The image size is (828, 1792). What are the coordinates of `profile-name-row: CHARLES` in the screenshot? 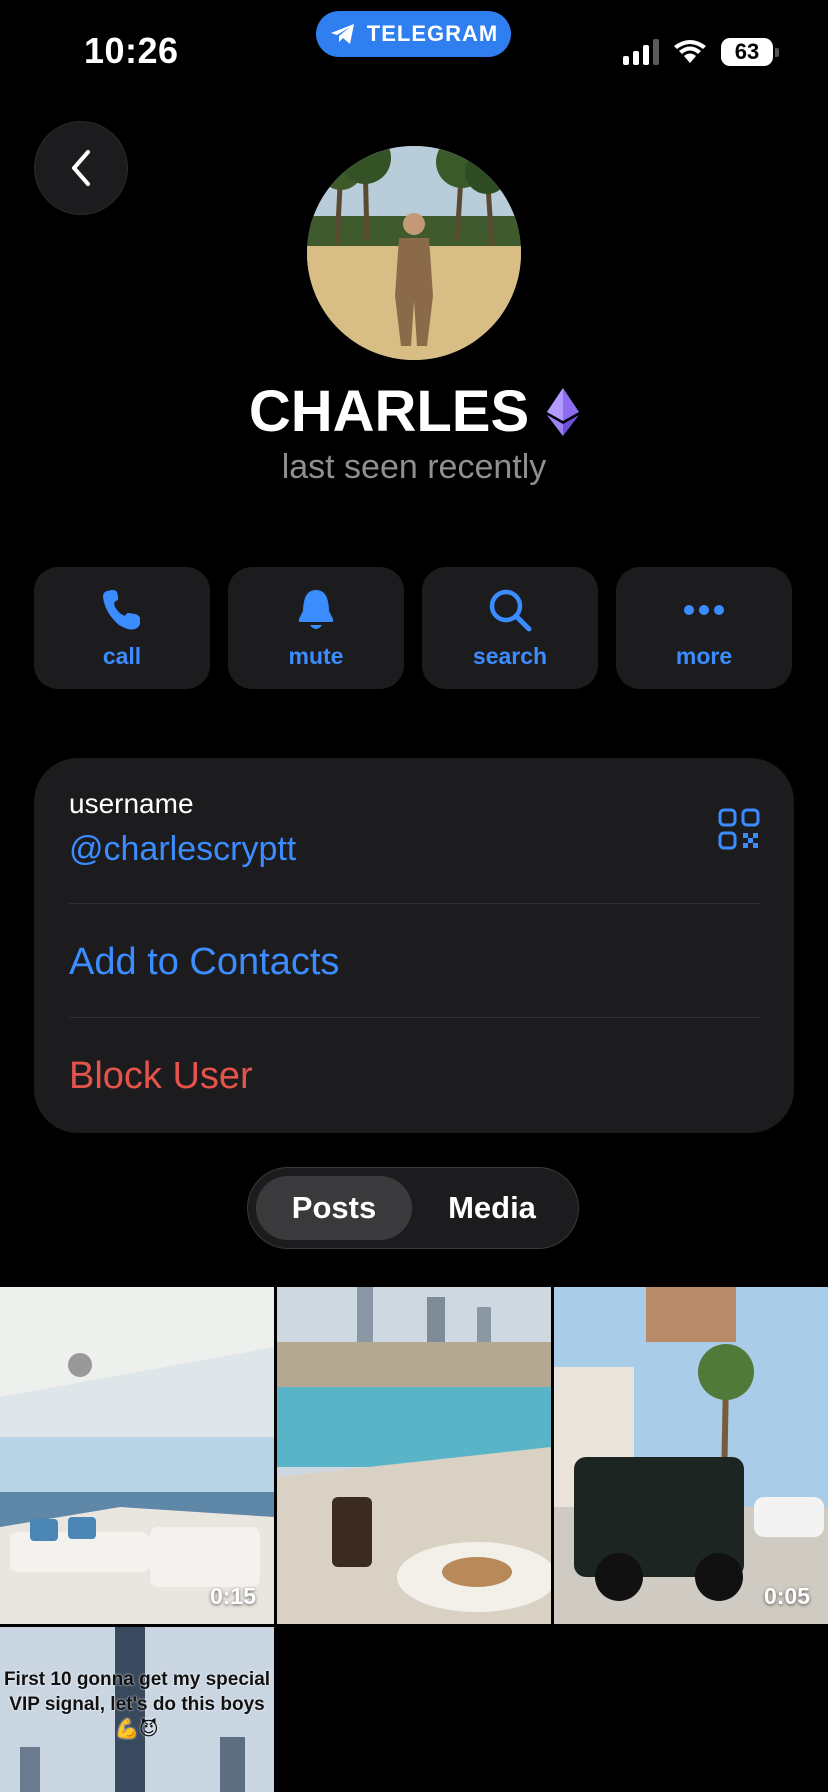 It's located at (414, 411).